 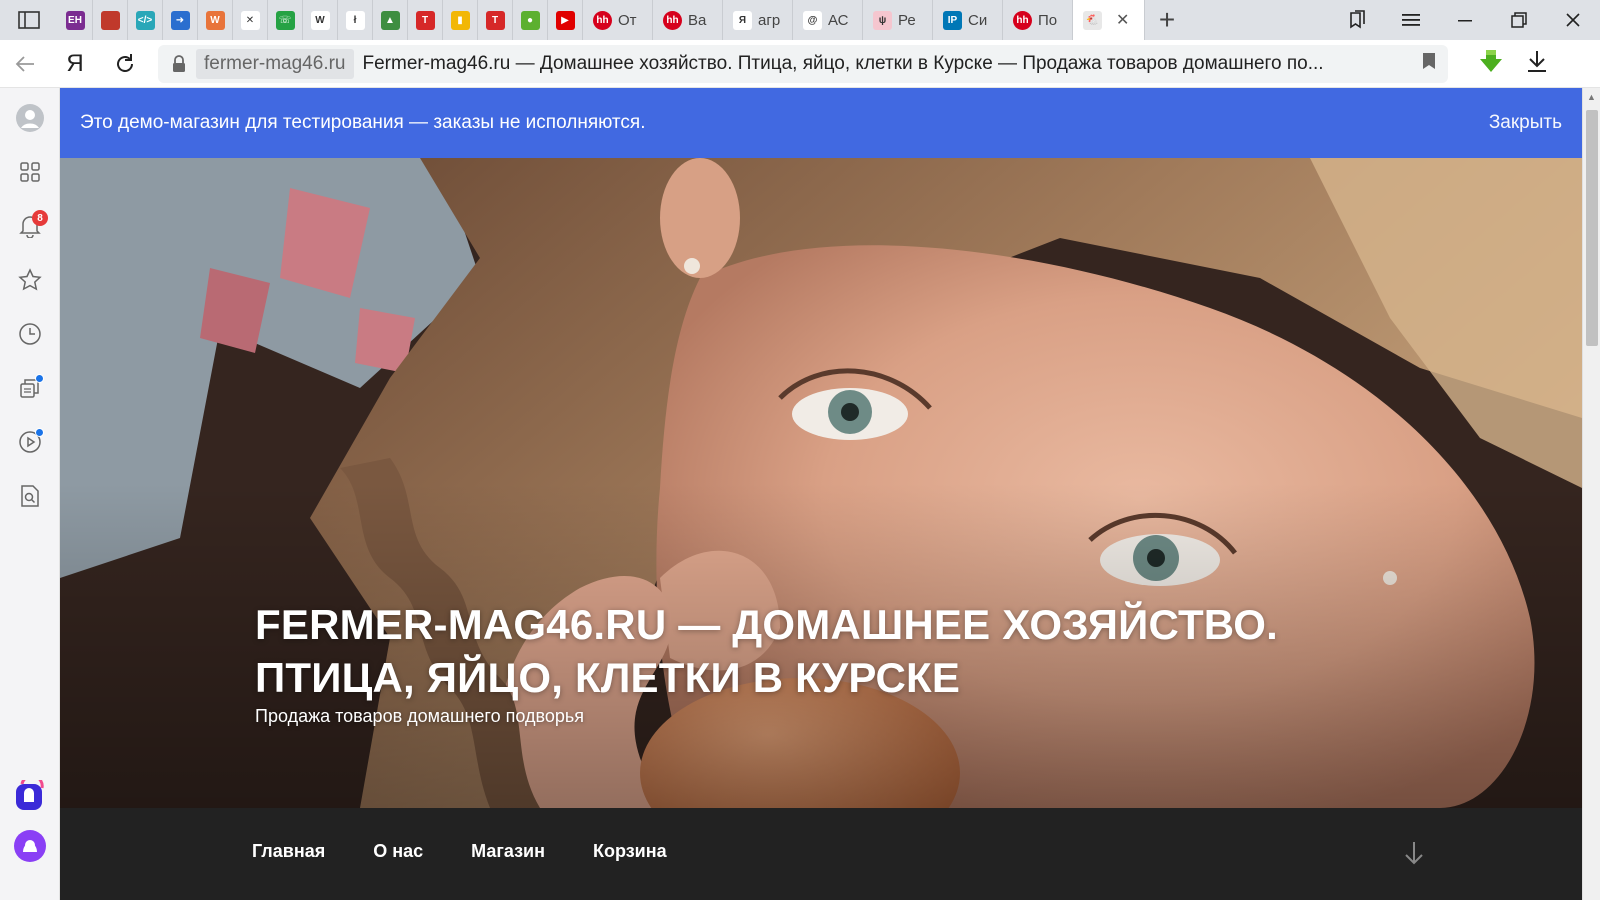 I want to click on site-tagline: Продажа товаров домашнего подворья, so click(x=419, y=716).